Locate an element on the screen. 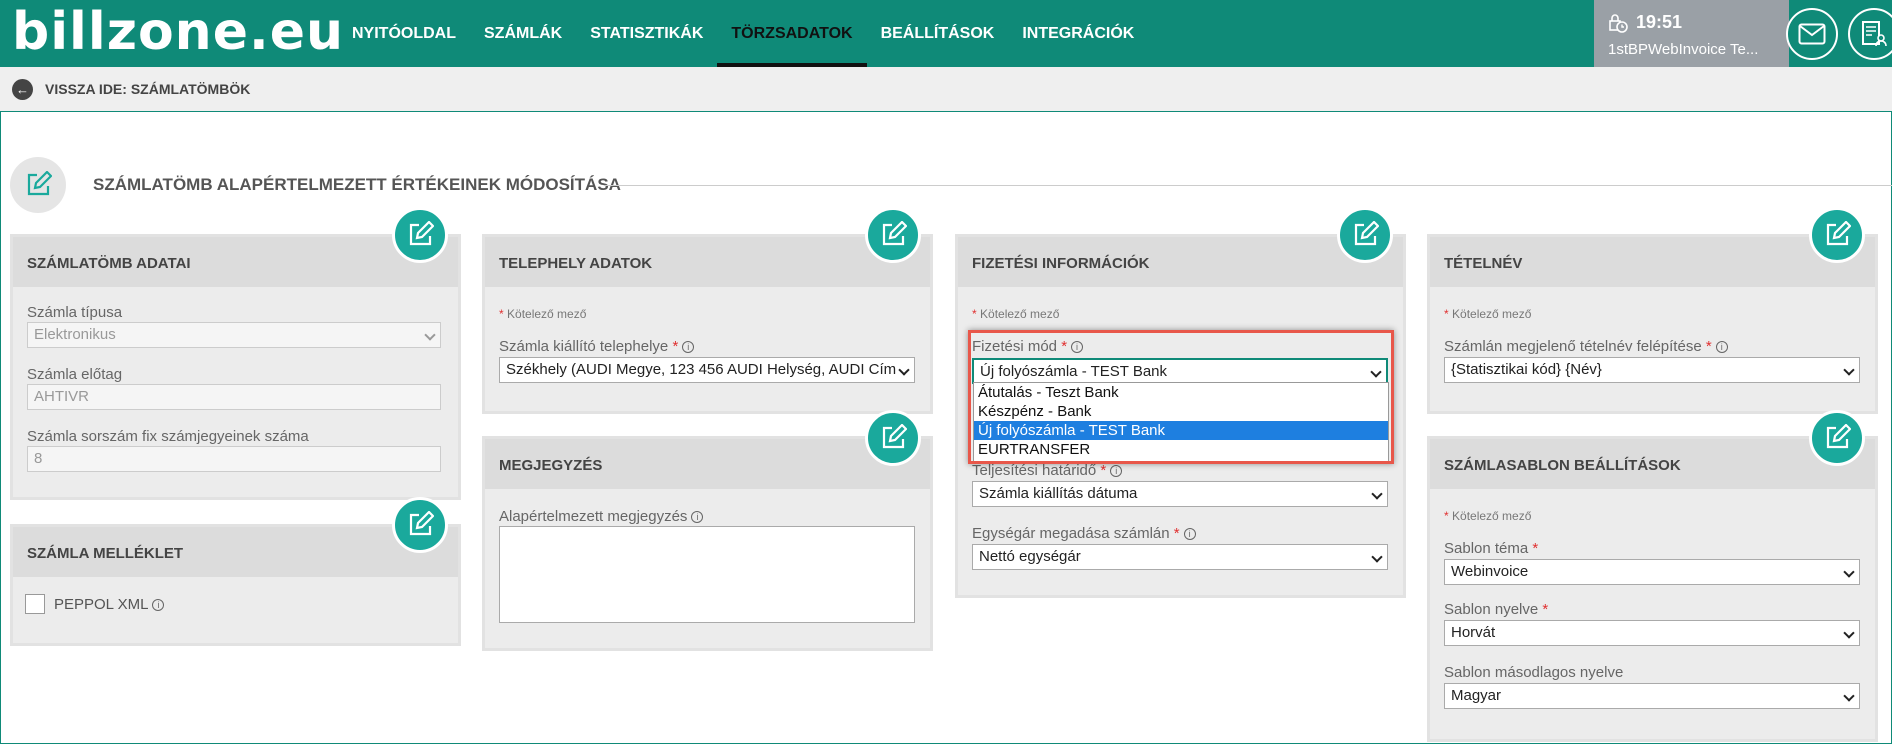 The width and height of the screenshot is (1892, 744). user-profile-button is located at coordinates (1870, 34).